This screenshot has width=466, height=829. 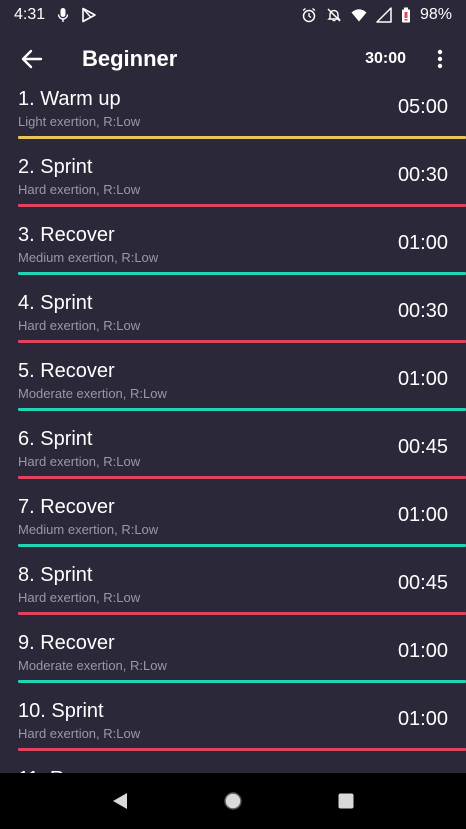 I want to click on nav-home-button, so click(x=233, y=801).